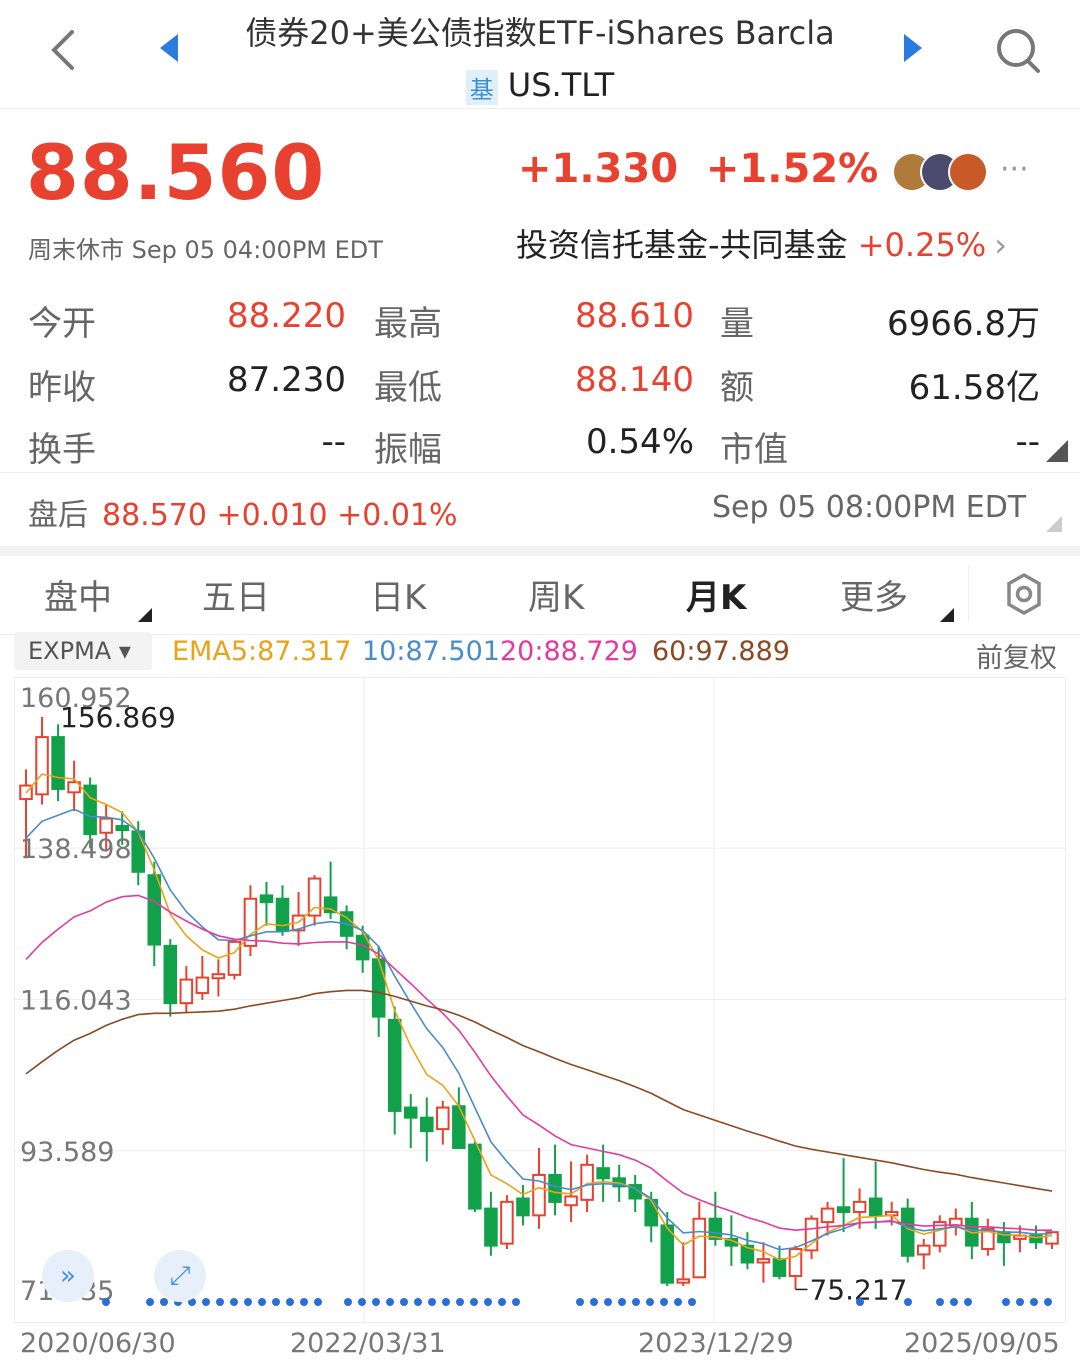 Image resolution: width=1080 pixels, height=1369 pixels. Describe the element at coordinates (180, 1276) in the screenshot. I see `fullscreen-icon: ⤢` at that location.